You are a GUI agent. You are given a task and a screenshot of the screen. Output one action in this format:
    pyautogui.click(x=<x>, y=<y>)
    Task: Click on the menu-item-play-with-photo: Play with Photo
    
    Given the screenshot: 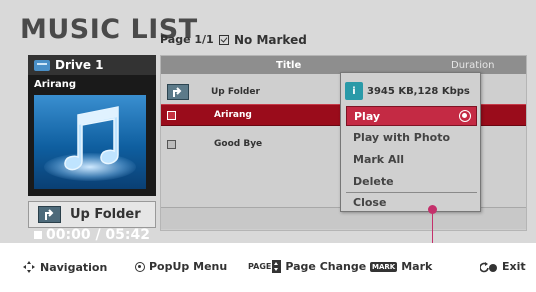 What is the action you would take?
    pyautogui.click(x=411, y=137)
    